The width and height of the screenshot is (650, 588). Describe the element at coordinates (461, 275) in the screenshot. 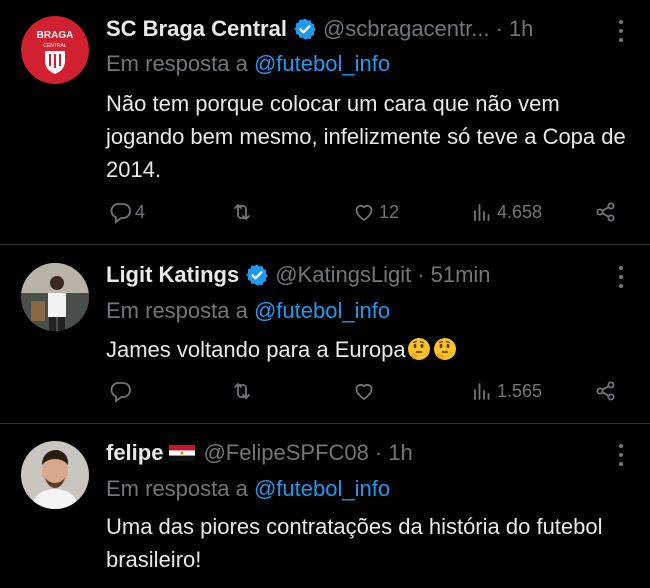

I see `timestamp: 51min` at that location.